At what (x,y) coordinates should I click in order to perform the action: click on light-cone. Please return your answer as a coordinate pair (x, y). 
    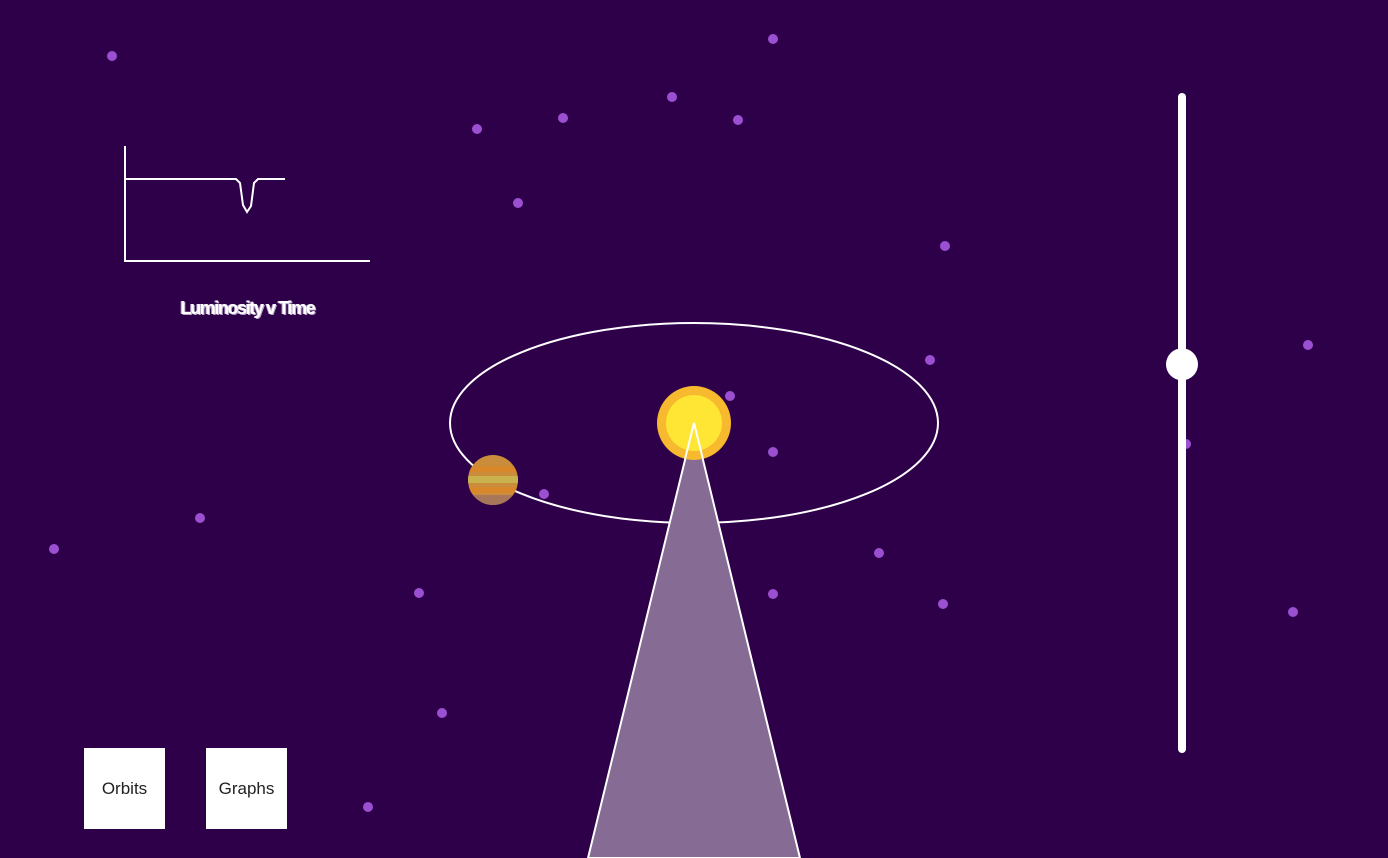
    Looking at the image, I should click on (694, 640).